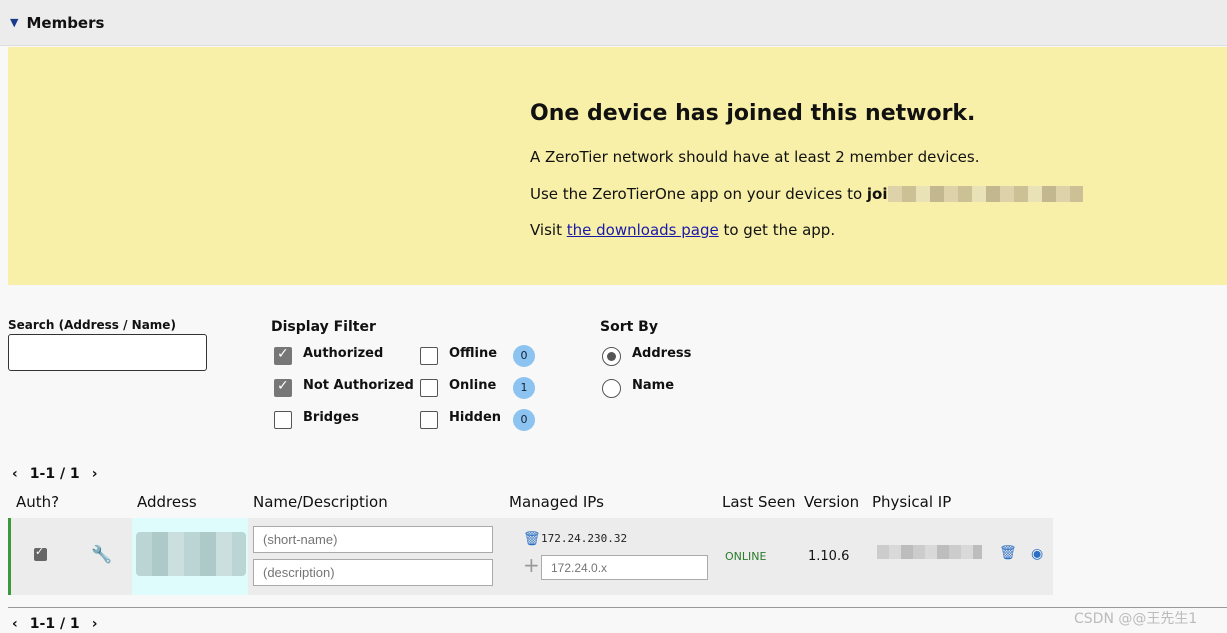 This screenshot has height=633, width=1227. Describe the element at coordinates (40, 553) in the screenshot. I see `authorize-checkbox` at that location.